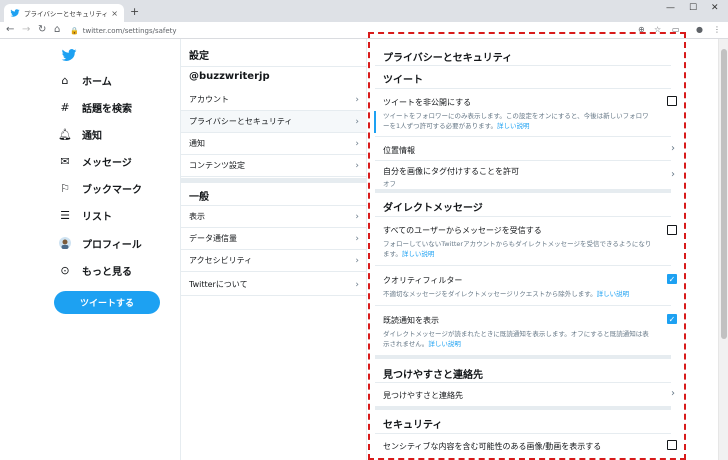  I want to click on menu-privacy: プライバシーとセキュリティ ›, so click(274, 122).